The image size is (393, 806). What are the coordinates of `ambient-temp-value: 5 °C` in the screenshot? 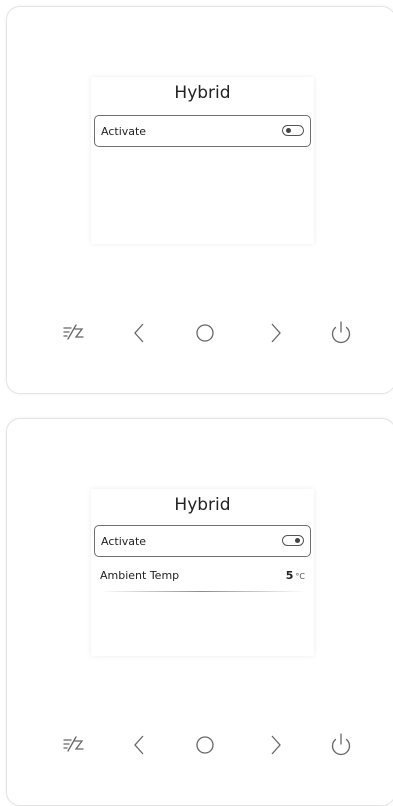 It's located at (295, 575).